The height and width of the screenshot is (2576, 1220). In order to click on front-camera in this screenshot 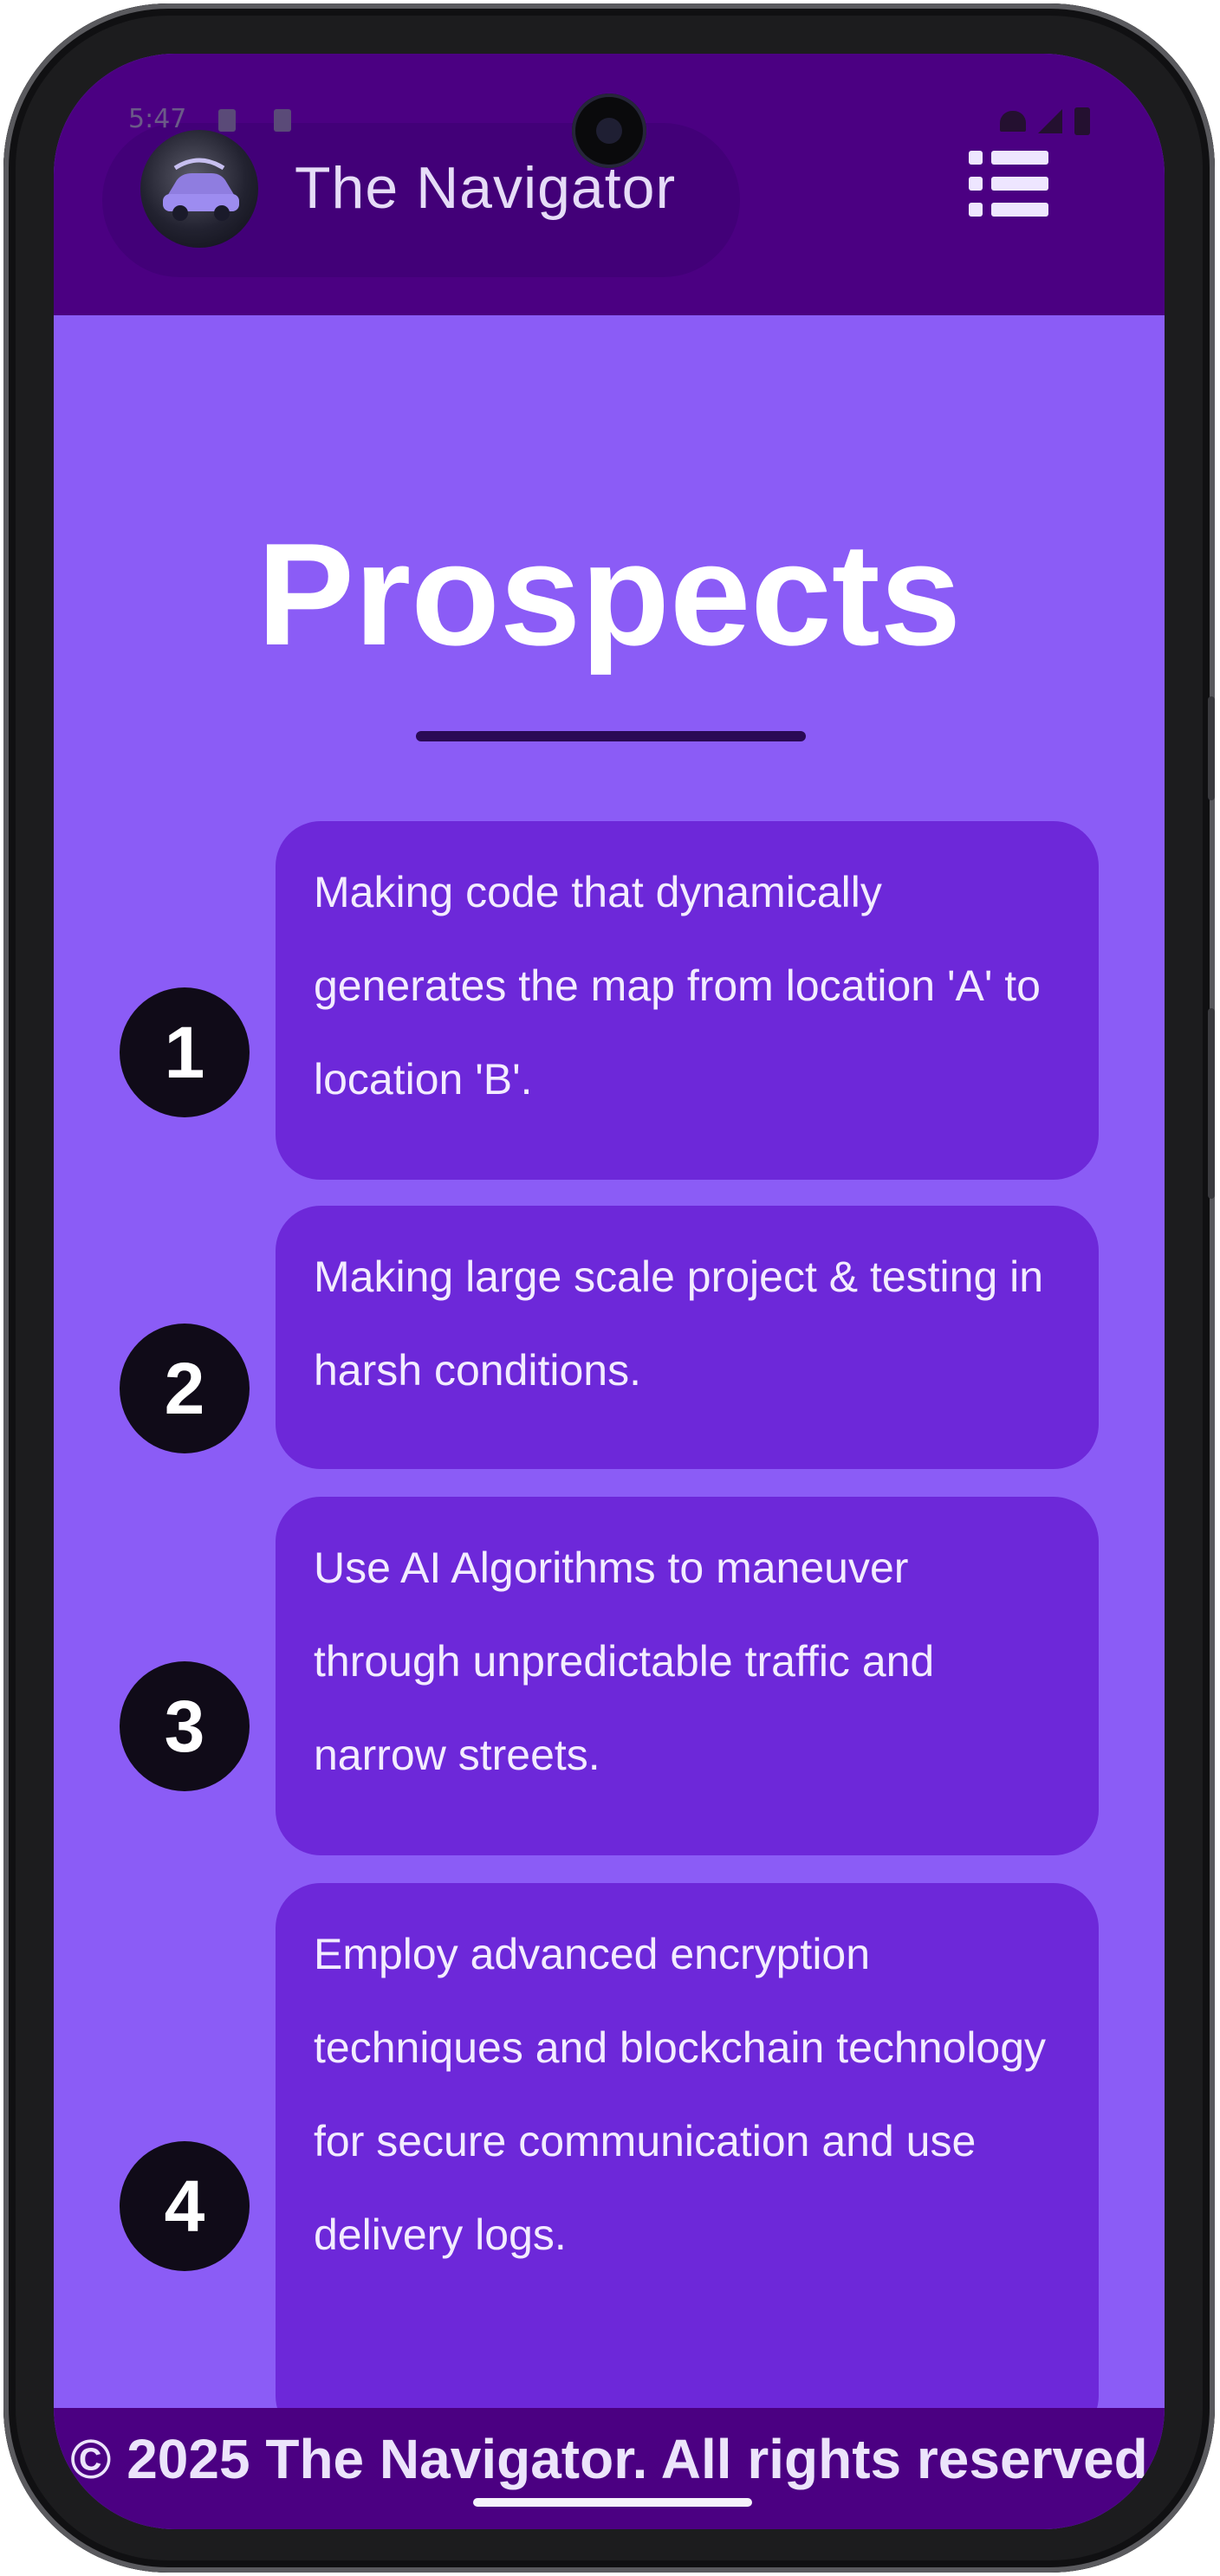, I will do `click(609, 131)`.